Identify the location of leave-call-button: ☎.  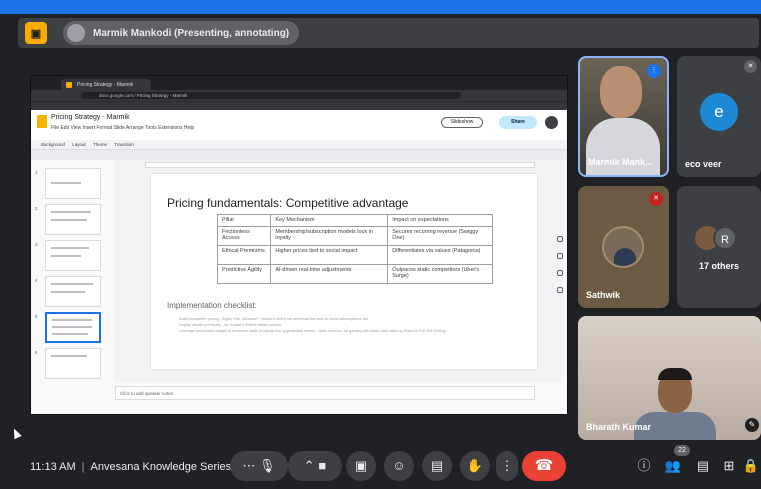
(544, 466).